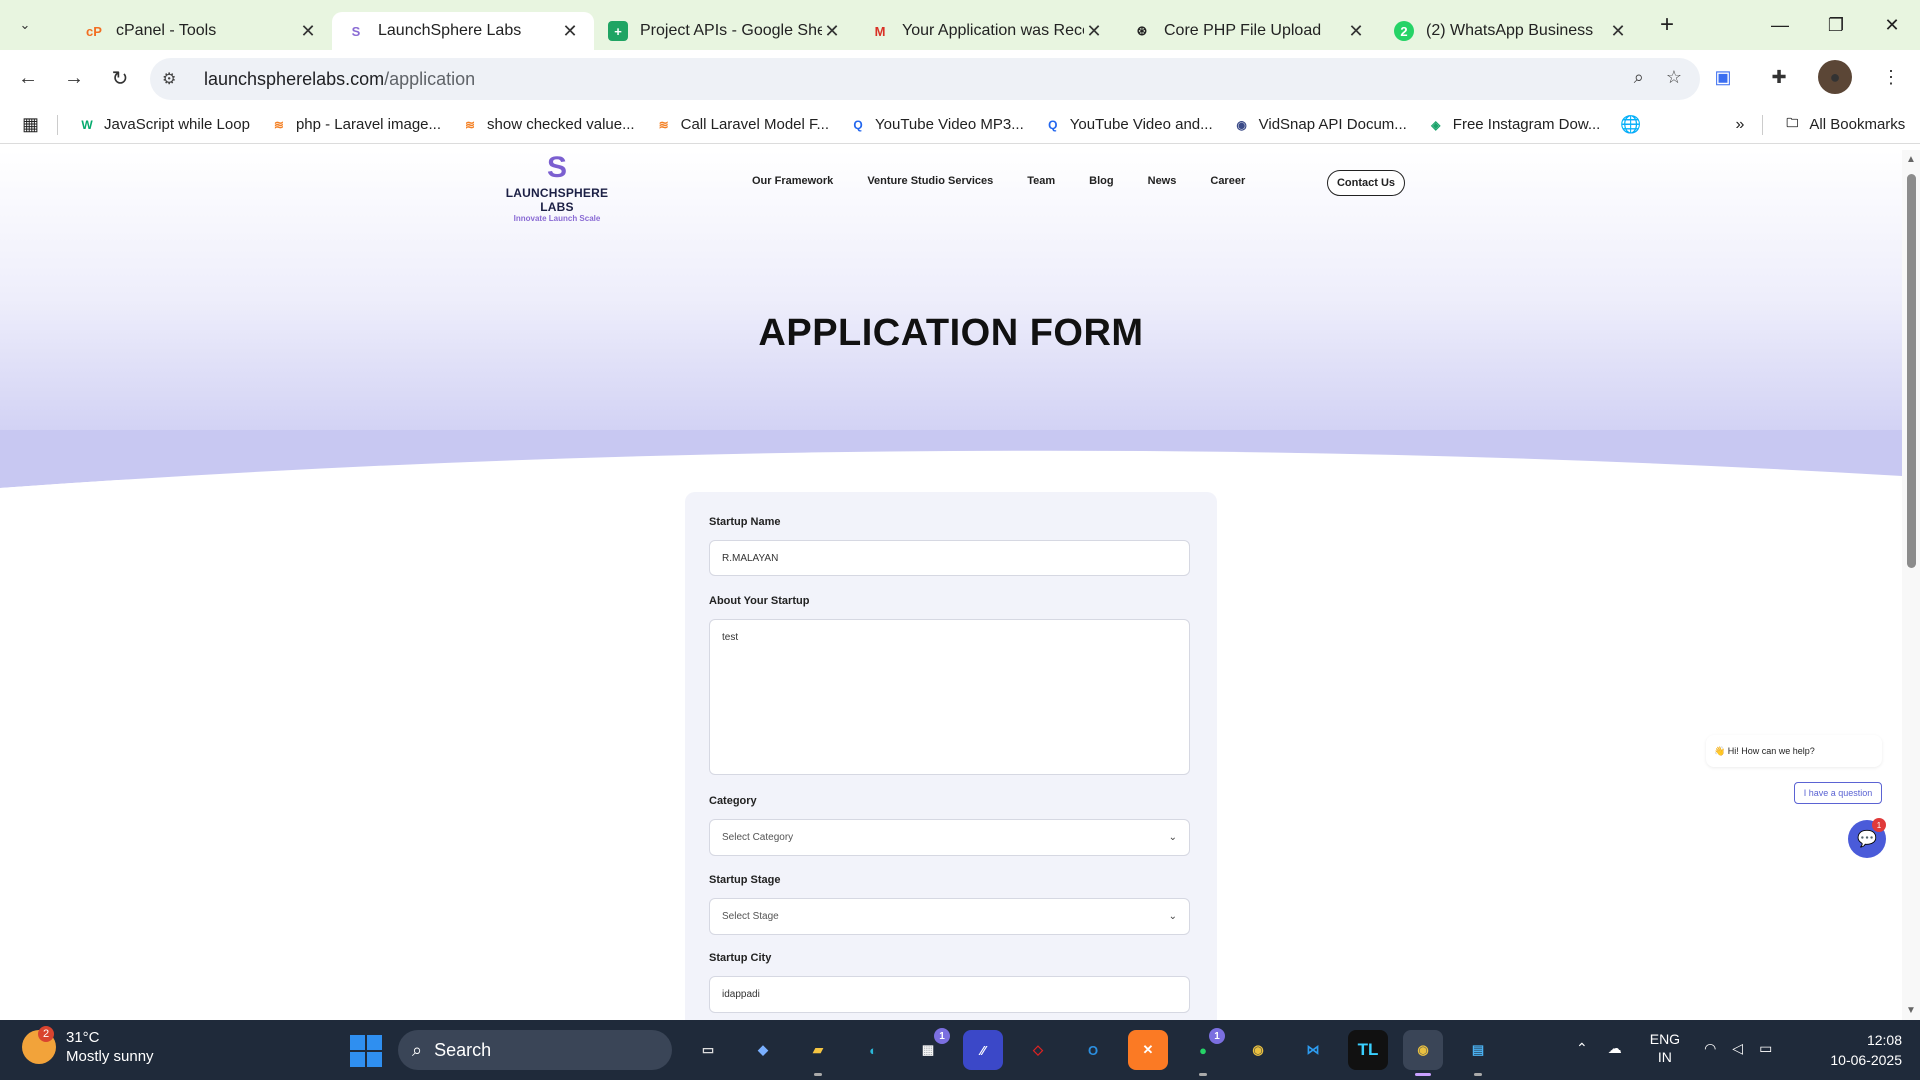 Image resolution: width=1920 pixels, height=1080 pixels. Describe the element at coordinates (1891, 77) in the screenshot. I see `browser-menu-icon: ⋮` at that location.